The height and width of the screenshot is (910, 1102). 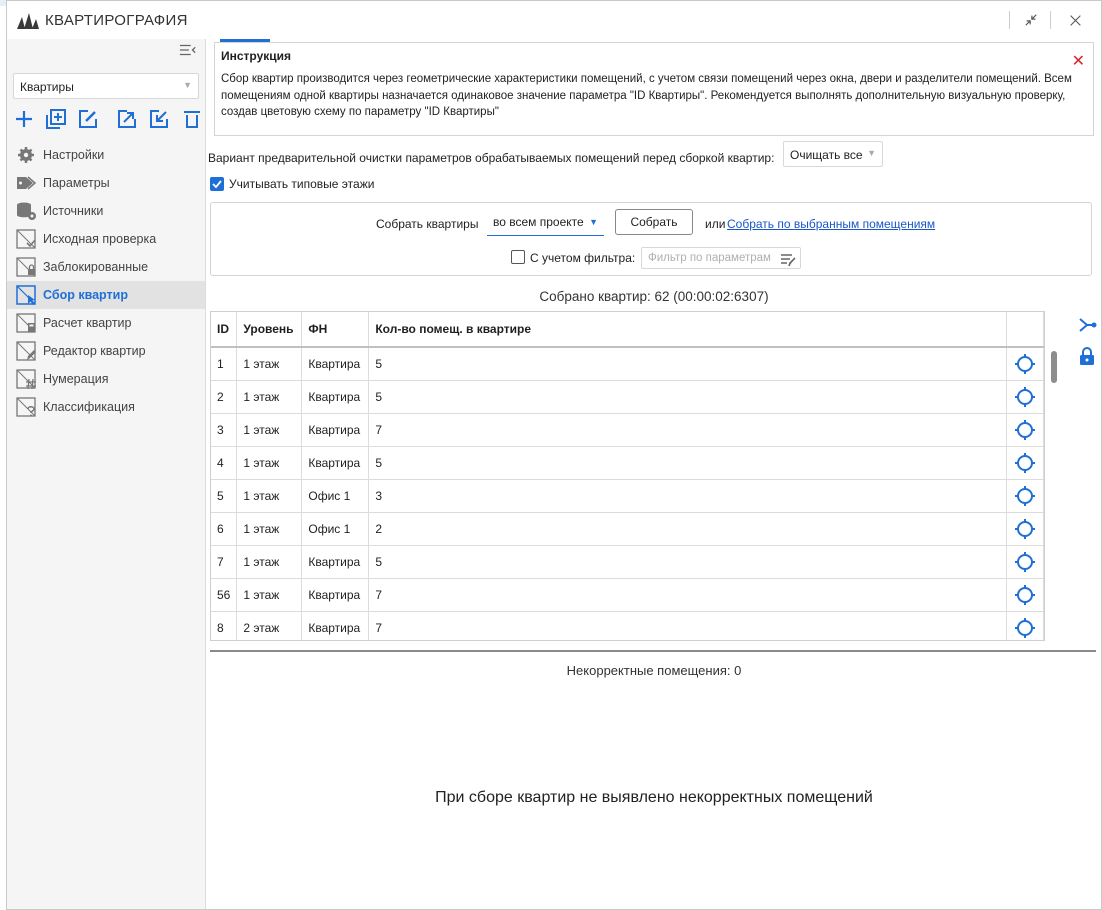 What do you see at coordinates (335, 529) in the screenshot?
I see `cell-fn: Офис 1` at bounding box center [335, 529].